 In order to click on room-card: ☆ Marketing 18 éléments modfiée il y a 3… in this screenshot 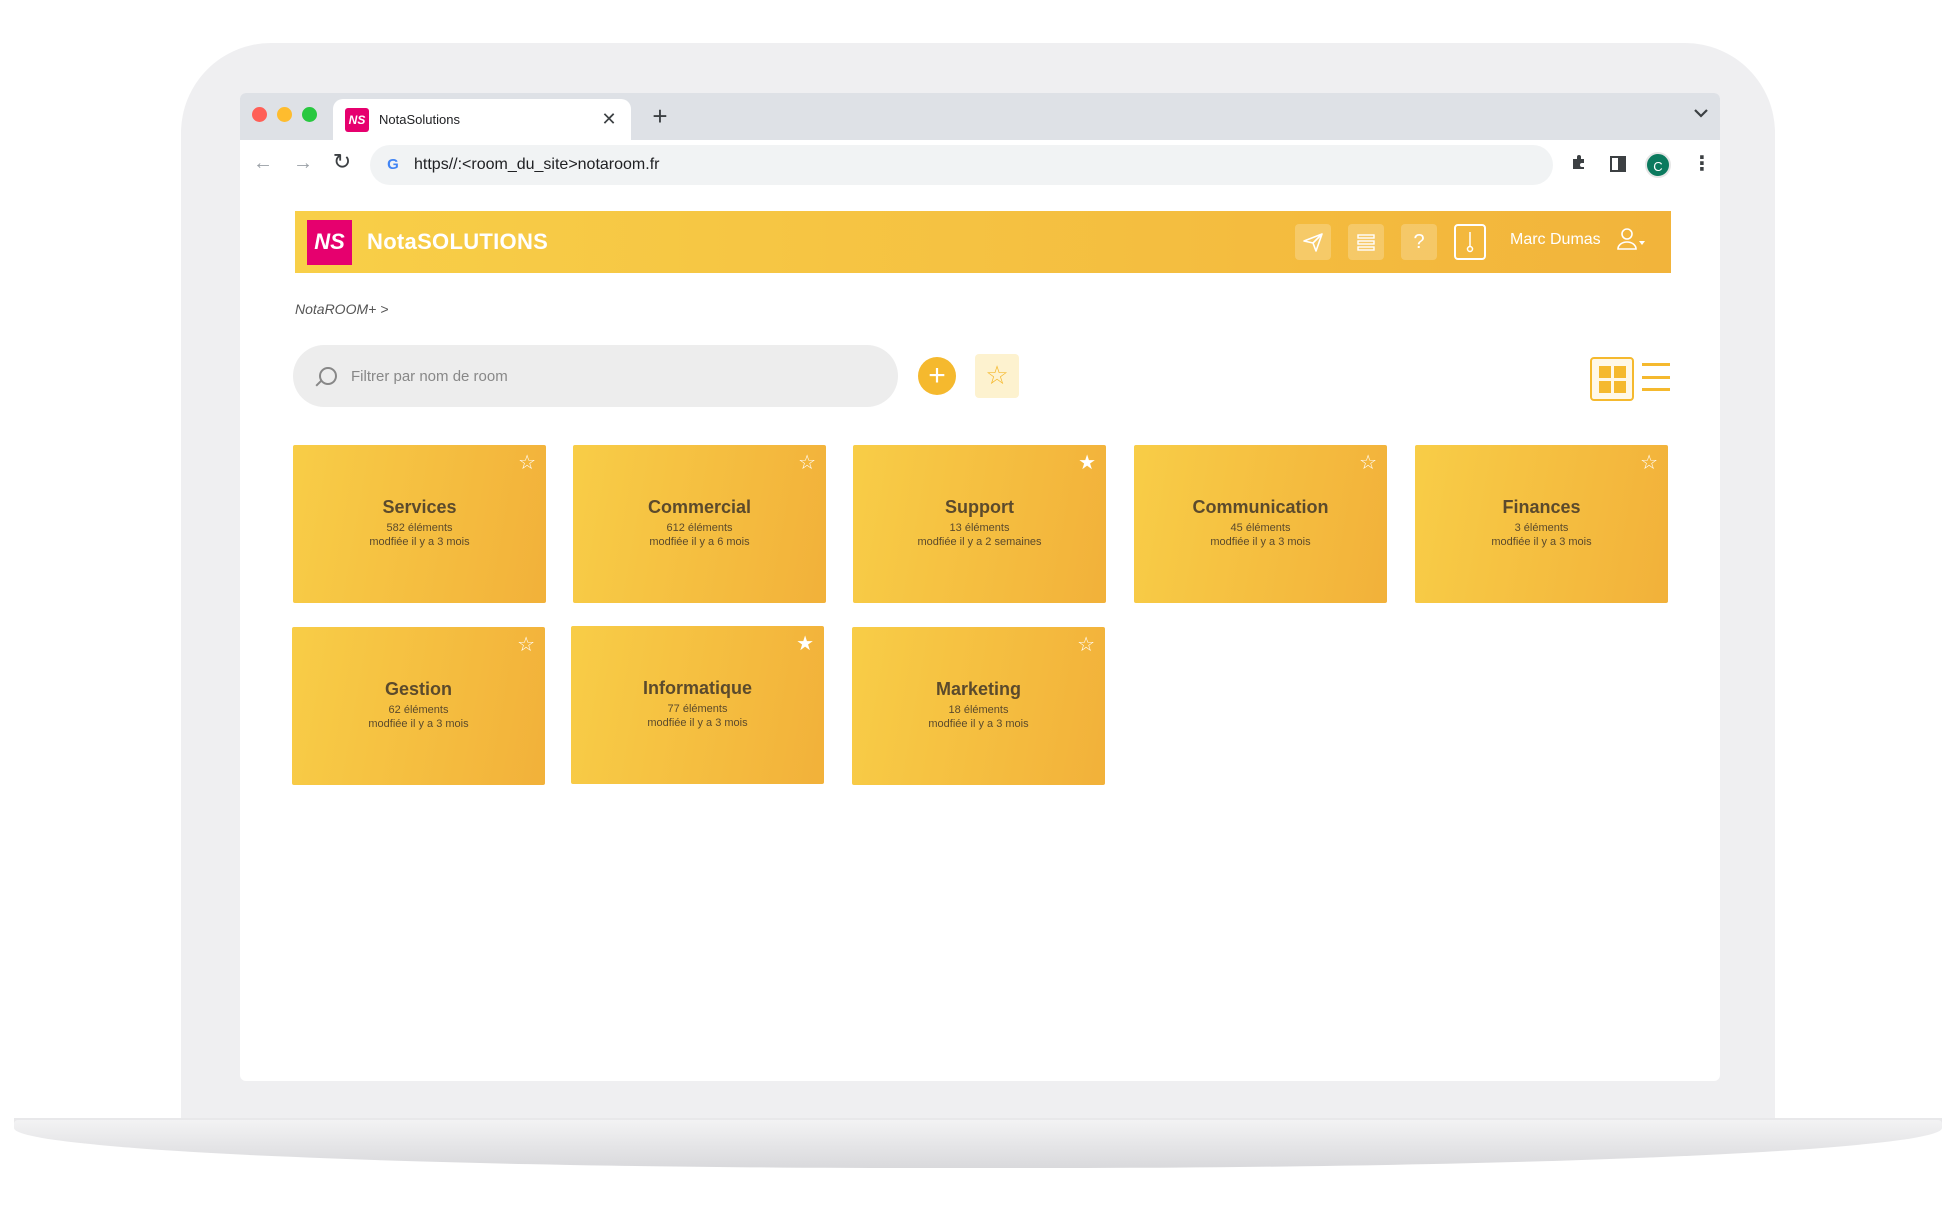, I will do `click(978, 706)`.